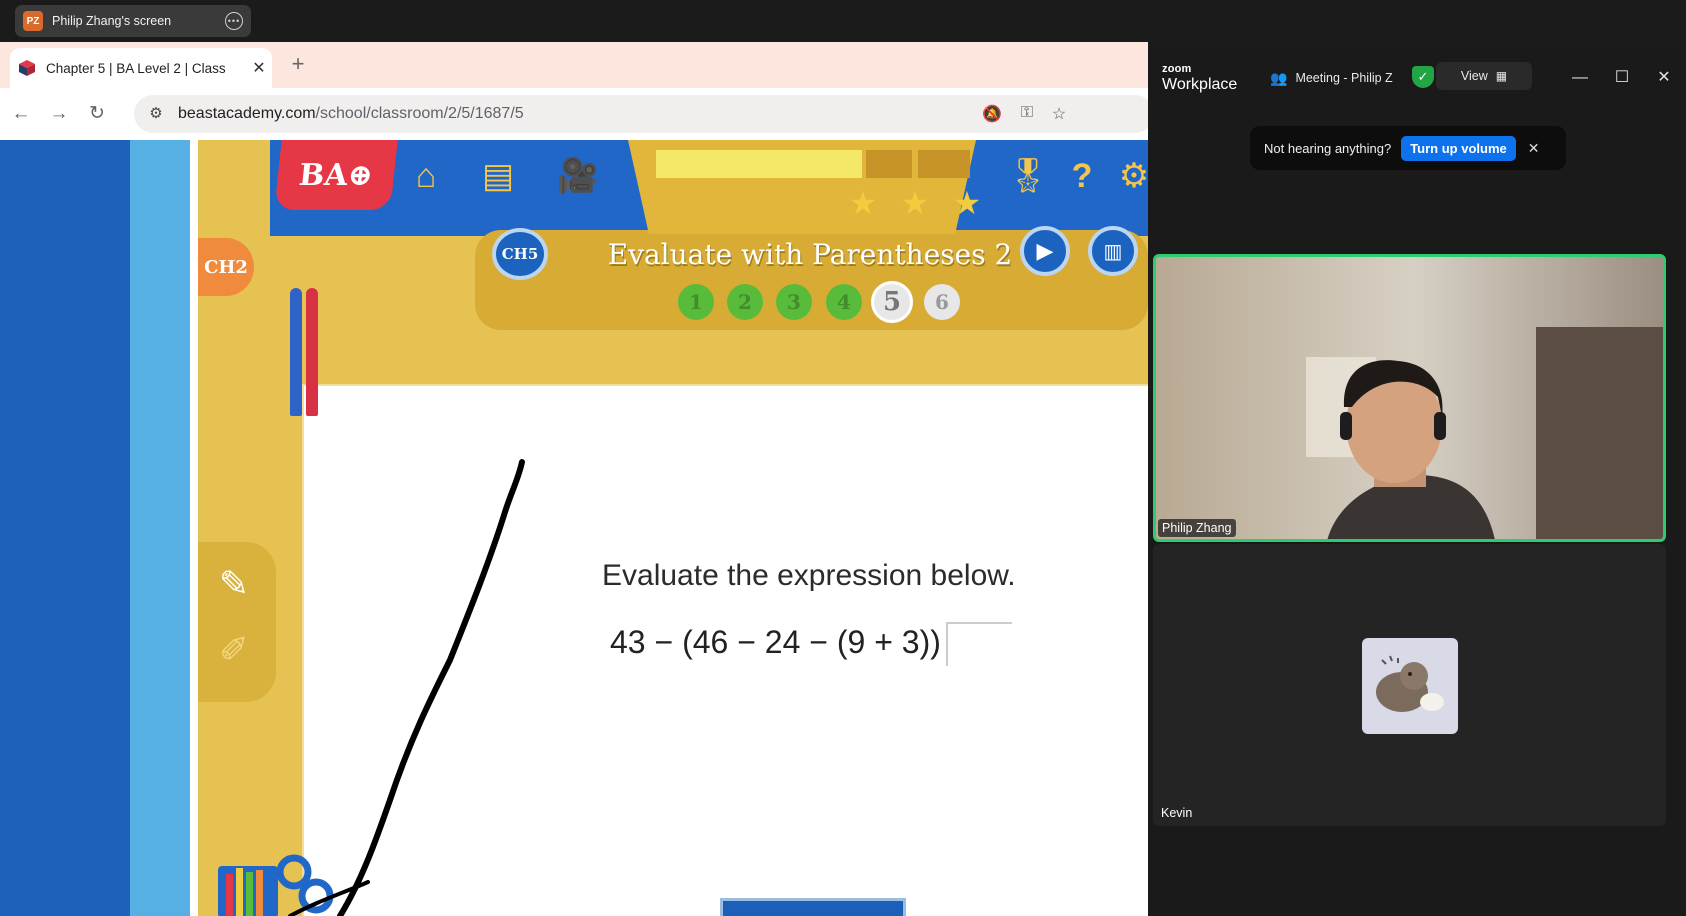 The width and height of the screenshot is (1686, 916). I want to click on participant-video-feed, so click(1409, 398).